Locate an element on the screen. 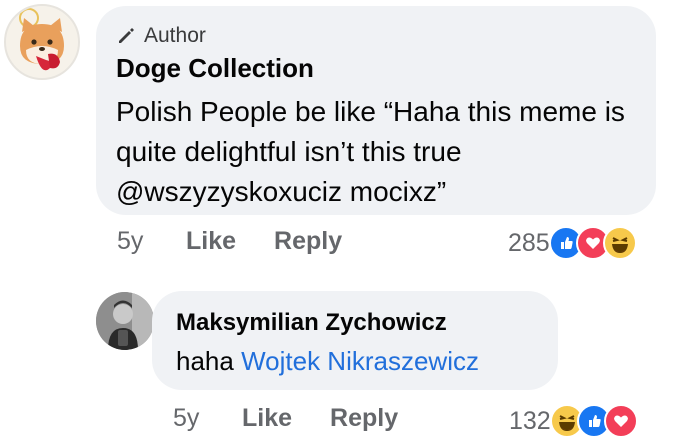 This screenshot has height=447, width=680. reply-text: haha Wojtek Nikraszewicz is located at coordinates (327, 361).